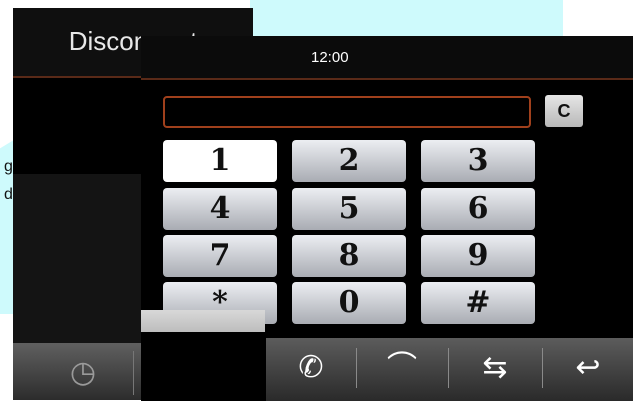  I want to click on number-input, so click(347, 112).